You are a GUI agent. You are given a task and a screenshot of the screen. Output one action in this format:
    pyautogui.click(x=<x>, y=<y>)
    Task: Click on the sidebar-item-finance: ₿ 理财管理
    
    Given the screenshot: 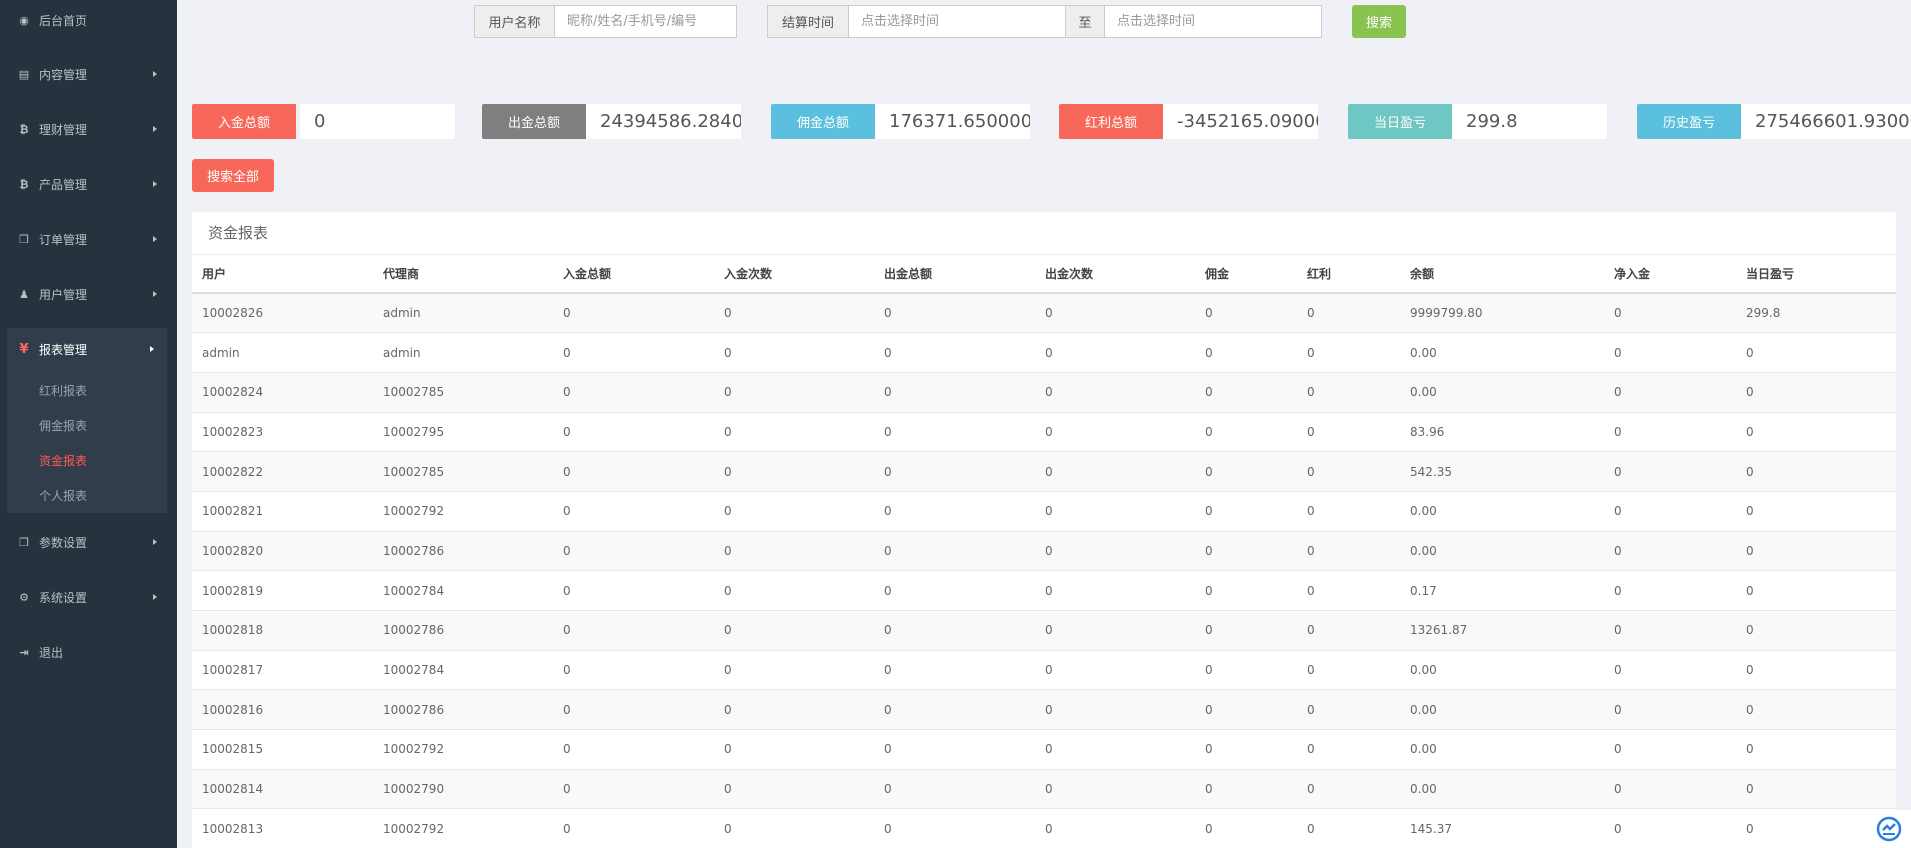 What is the action you would take?
    pyautogui.click(x=88, y=129)
    